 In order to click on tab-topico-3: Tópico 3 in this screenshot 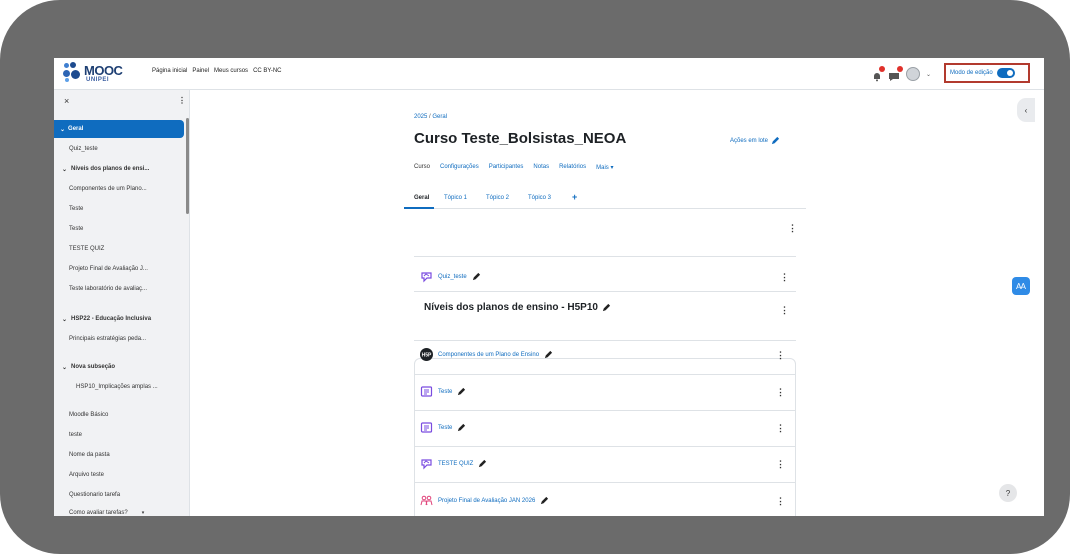, I will do `click(539, 198)`.